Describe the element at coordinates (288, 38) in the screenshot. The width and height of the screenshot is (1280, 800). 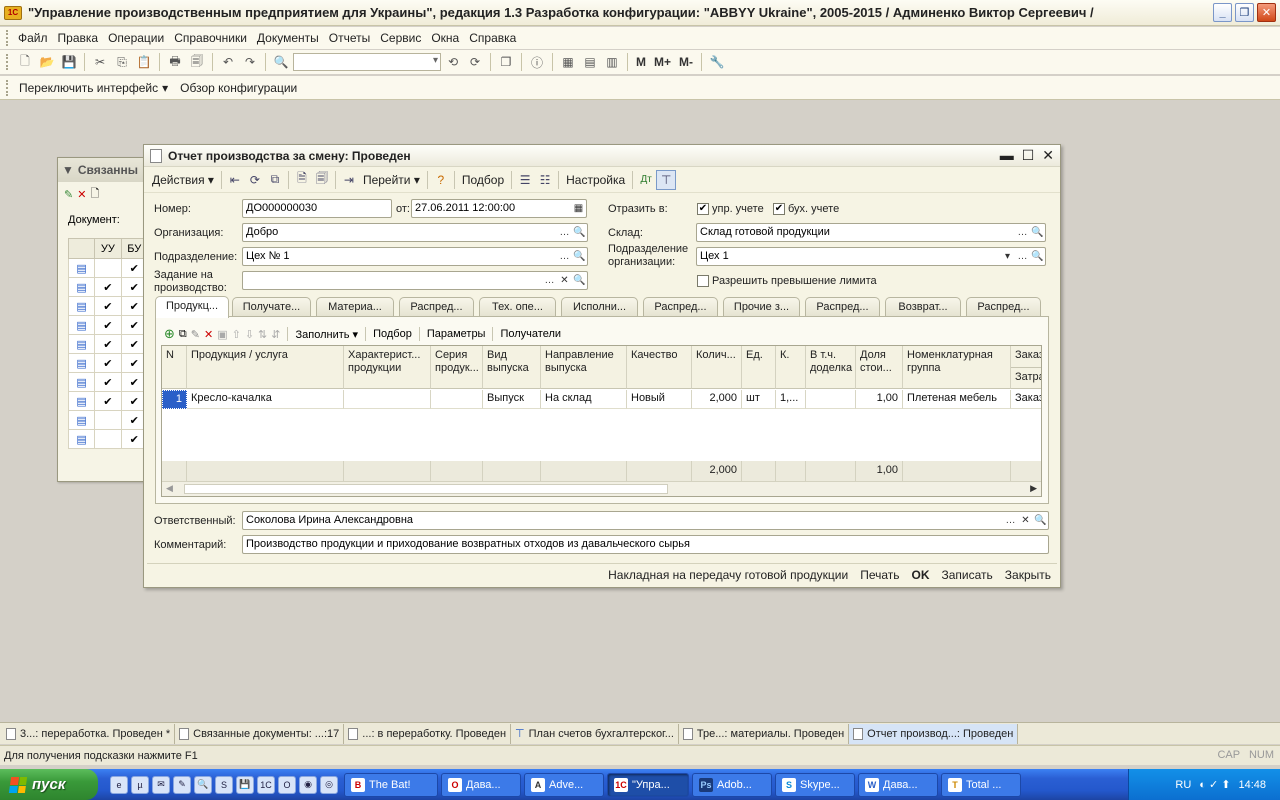
I see `menu-documents: Документы` at that location.